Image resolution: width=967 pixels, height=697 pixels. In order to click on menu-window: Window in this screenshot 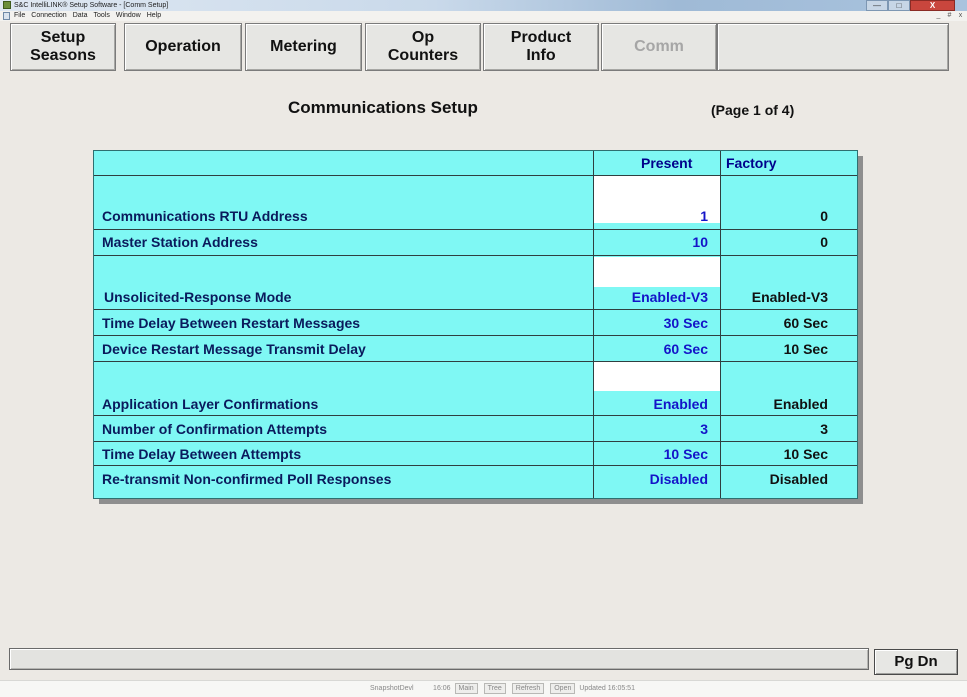, I will do `click(128, 16)`.